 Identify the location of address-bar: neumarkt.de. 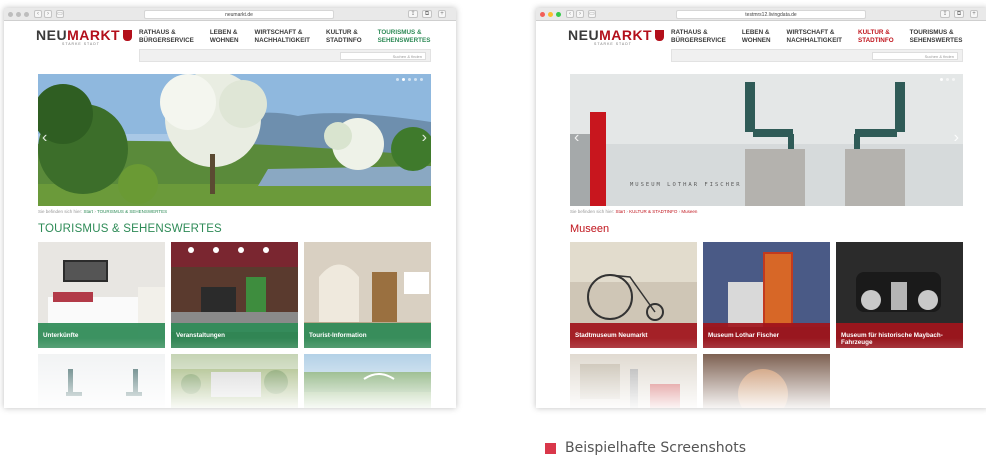
(239, 14).